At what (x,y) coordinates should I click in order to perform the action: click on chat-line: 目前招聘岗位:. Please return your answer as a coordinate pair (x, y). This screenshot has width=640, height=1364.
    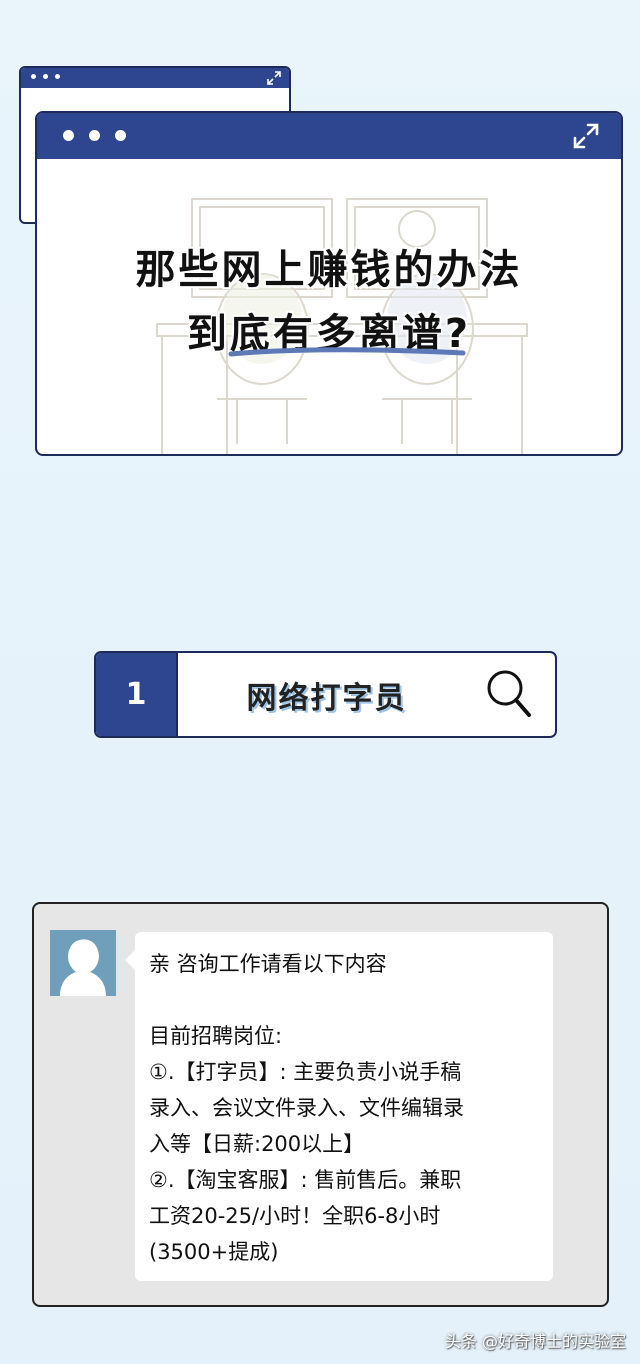
    Looking at the image, I should click on (216, 1036).